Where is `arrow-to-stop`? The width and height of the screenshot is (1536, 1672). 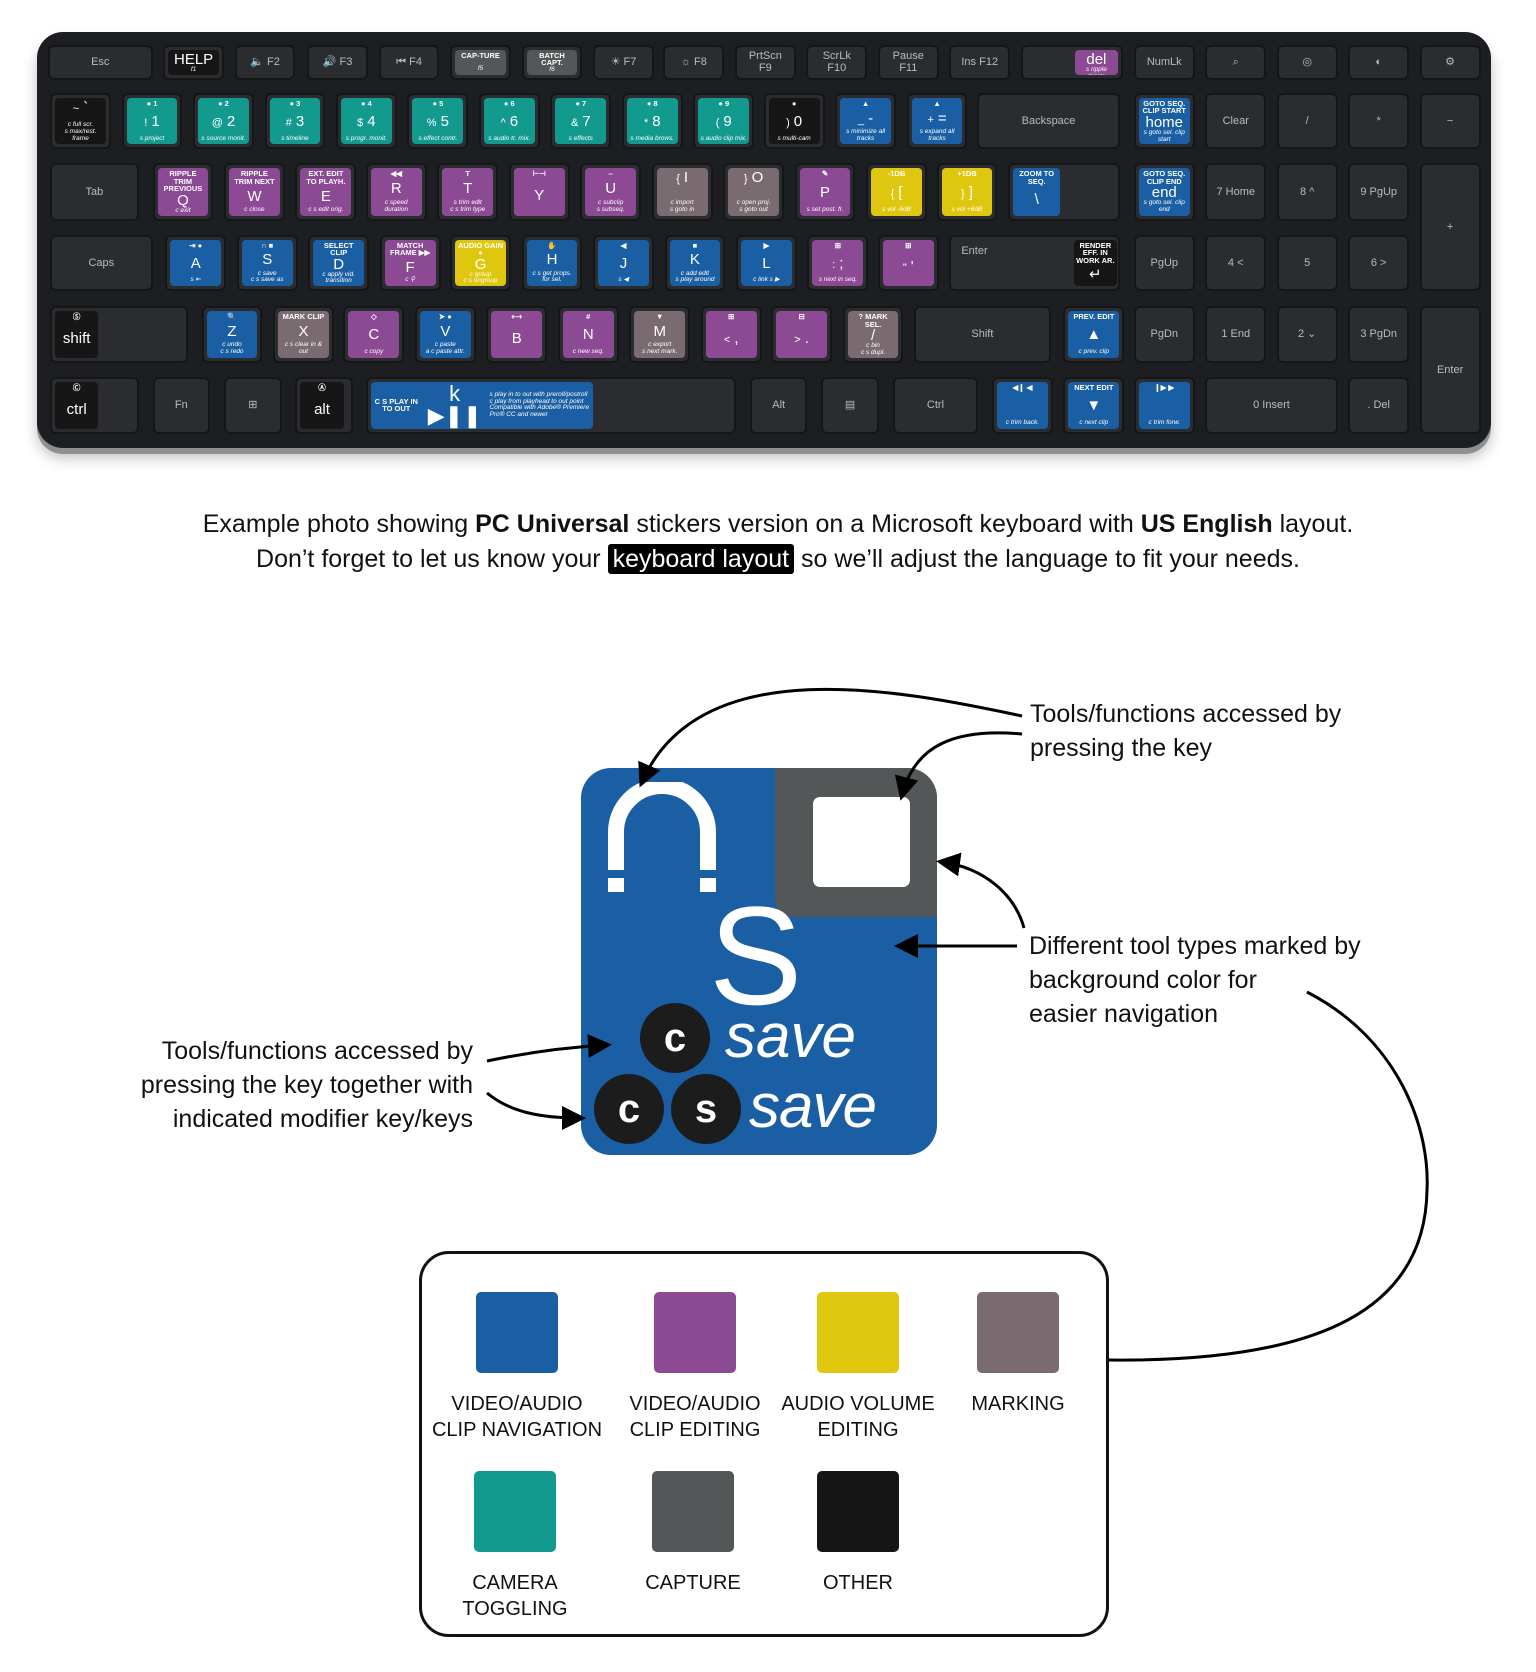
arrow-to-stop is located at coordinates (958, 766).